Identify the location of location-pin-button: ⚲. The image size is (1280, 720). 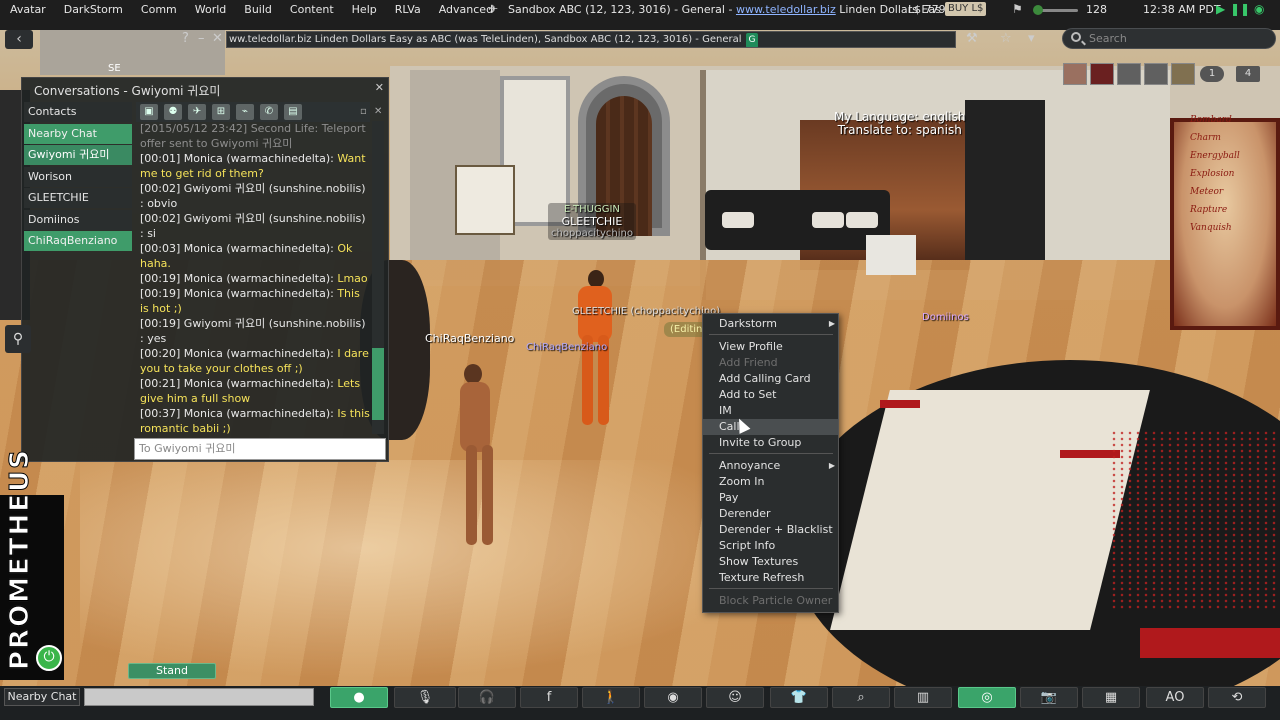
(18, 339).